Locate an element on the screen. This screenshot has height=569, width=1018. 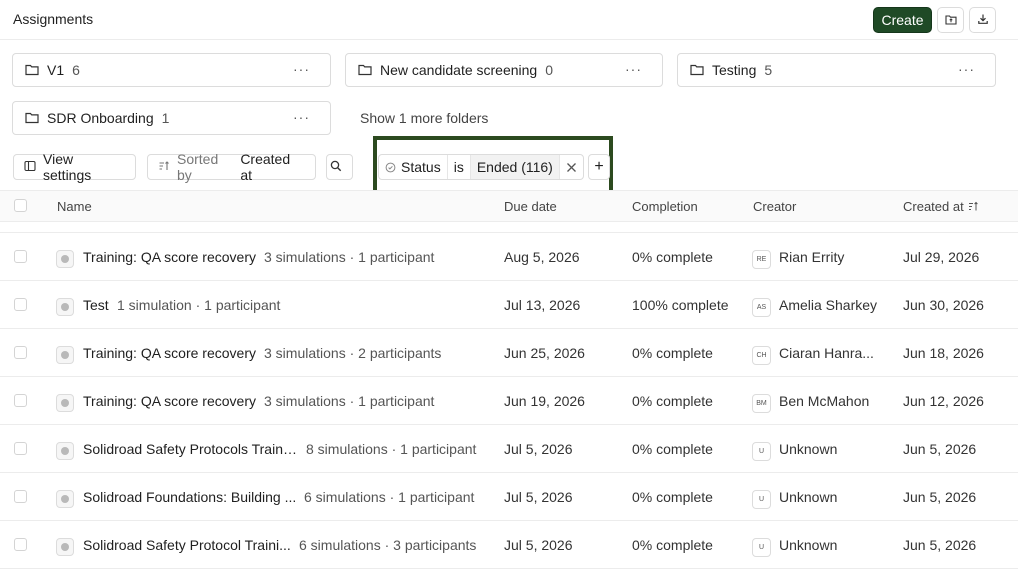
create-button: Create is located at coordinates (902, 20).